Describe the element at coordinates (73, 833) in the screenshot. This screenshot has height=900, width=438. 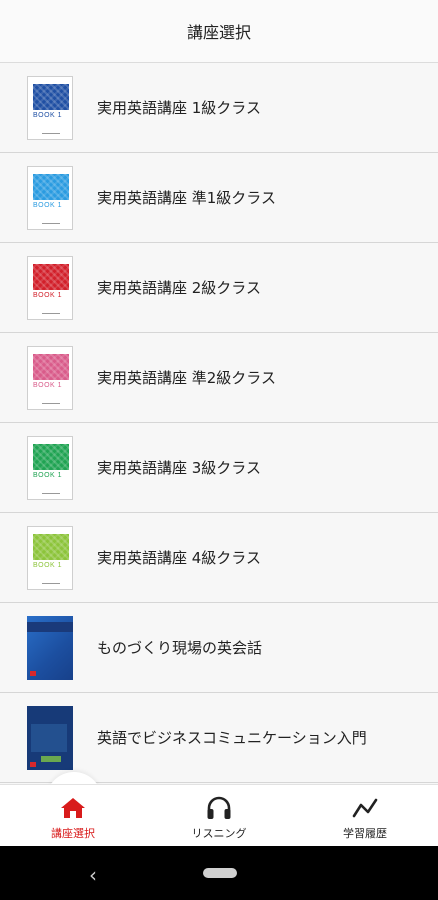
I see `nav-label: 講座選択` at that location.